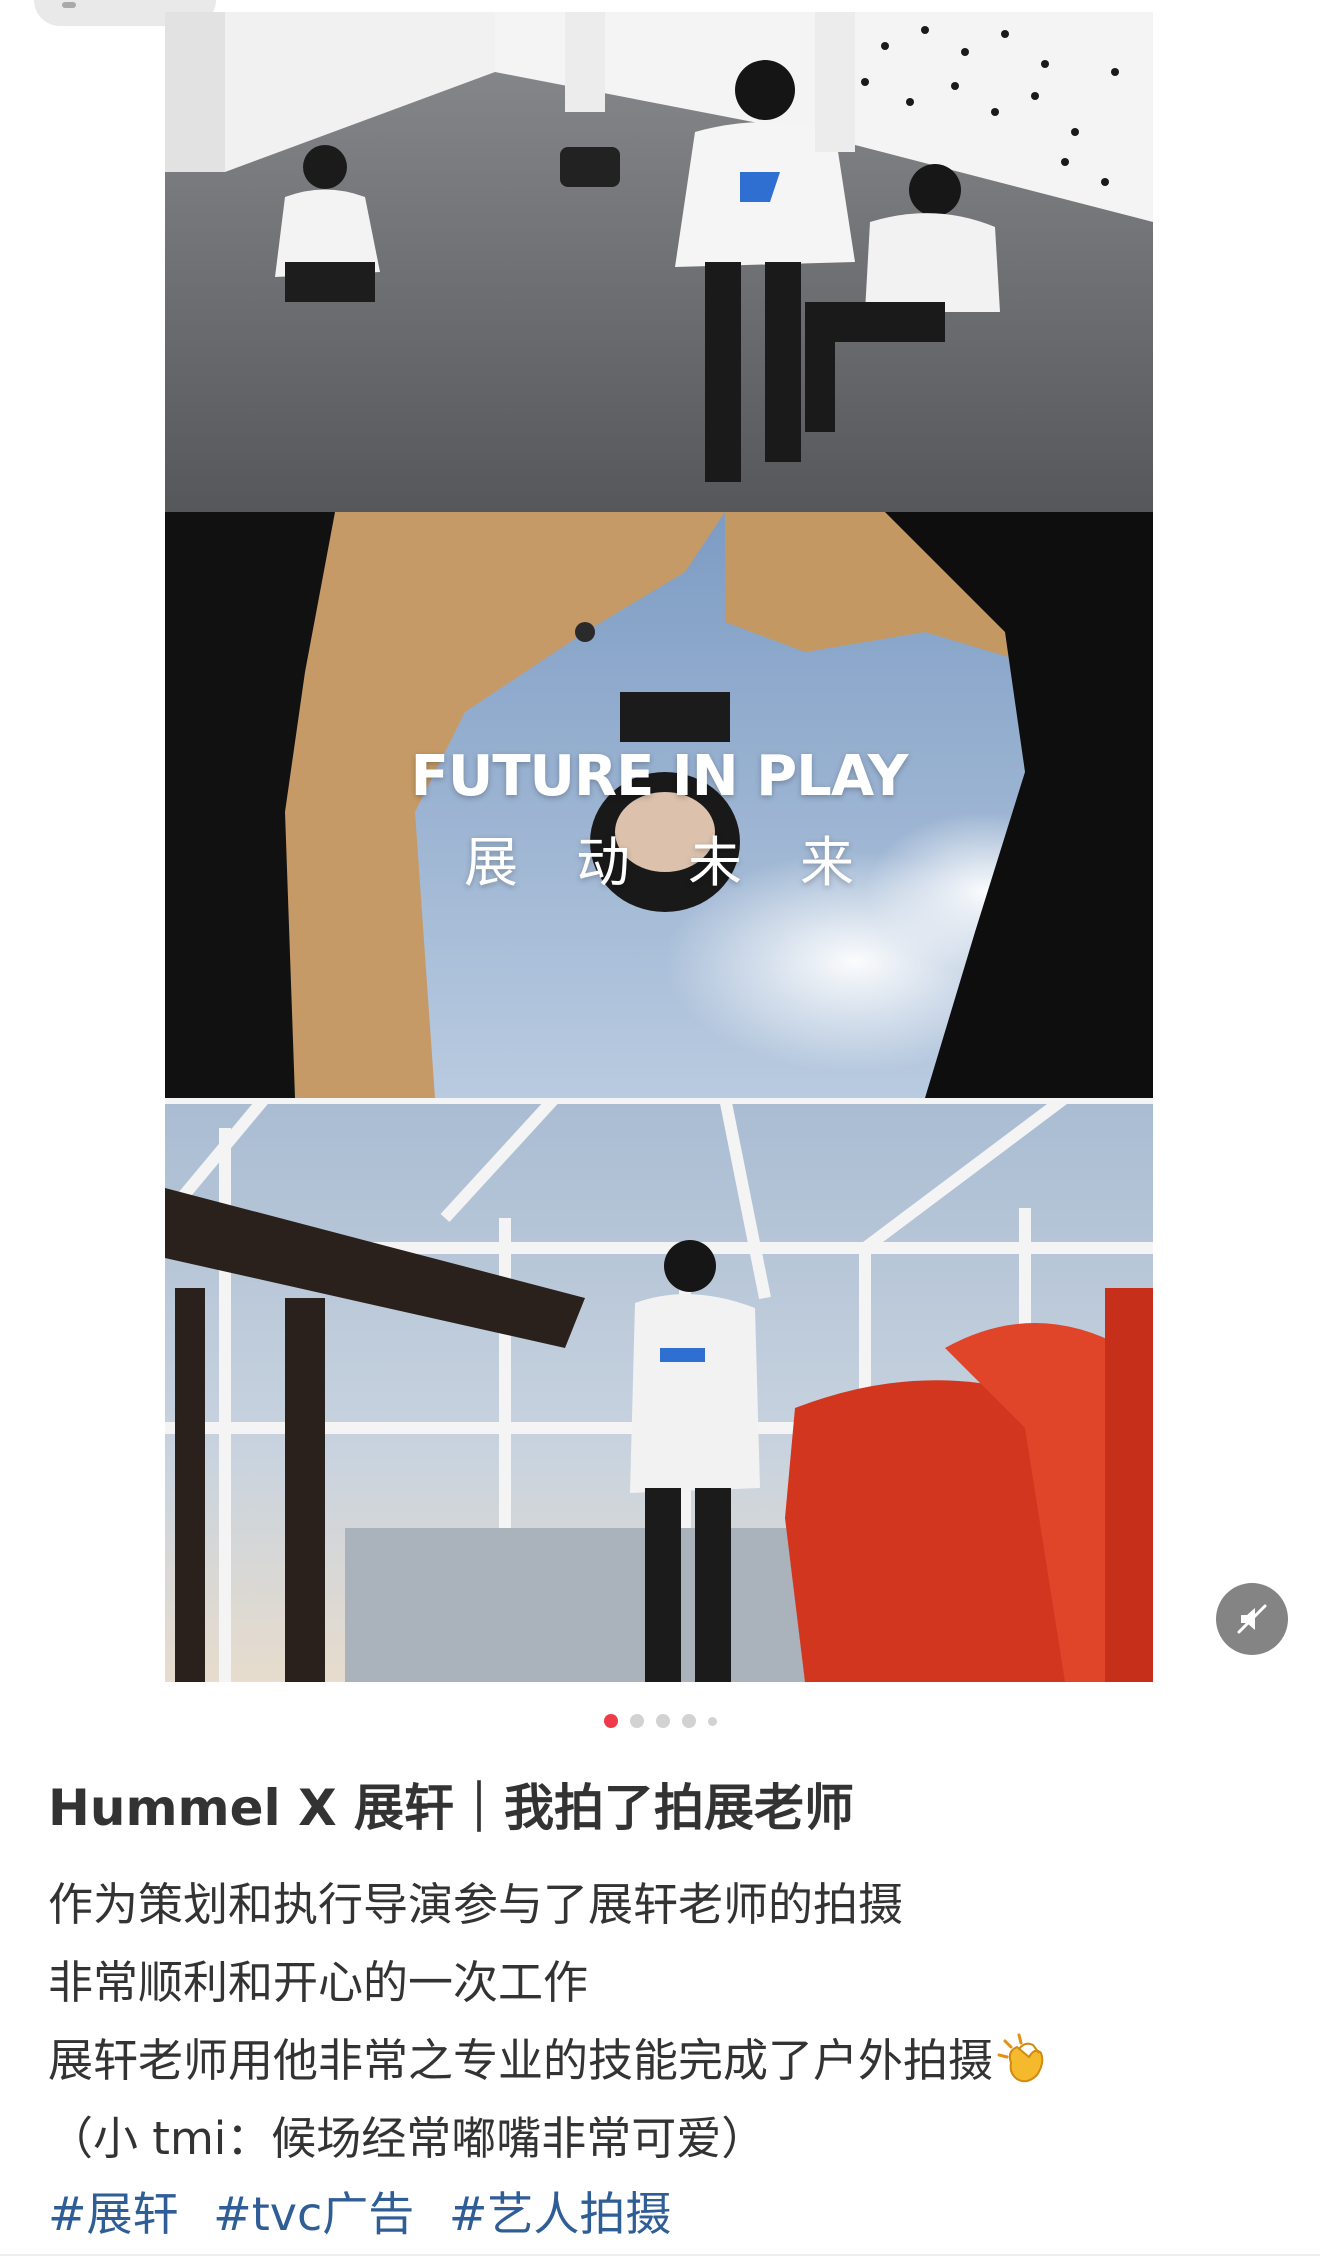 This screenshot has width=1320, height=2260. What do you see at coordinates (660, 2255) in the screenshot?
I see `bottom-divider` at bounding box center [660, 2255].